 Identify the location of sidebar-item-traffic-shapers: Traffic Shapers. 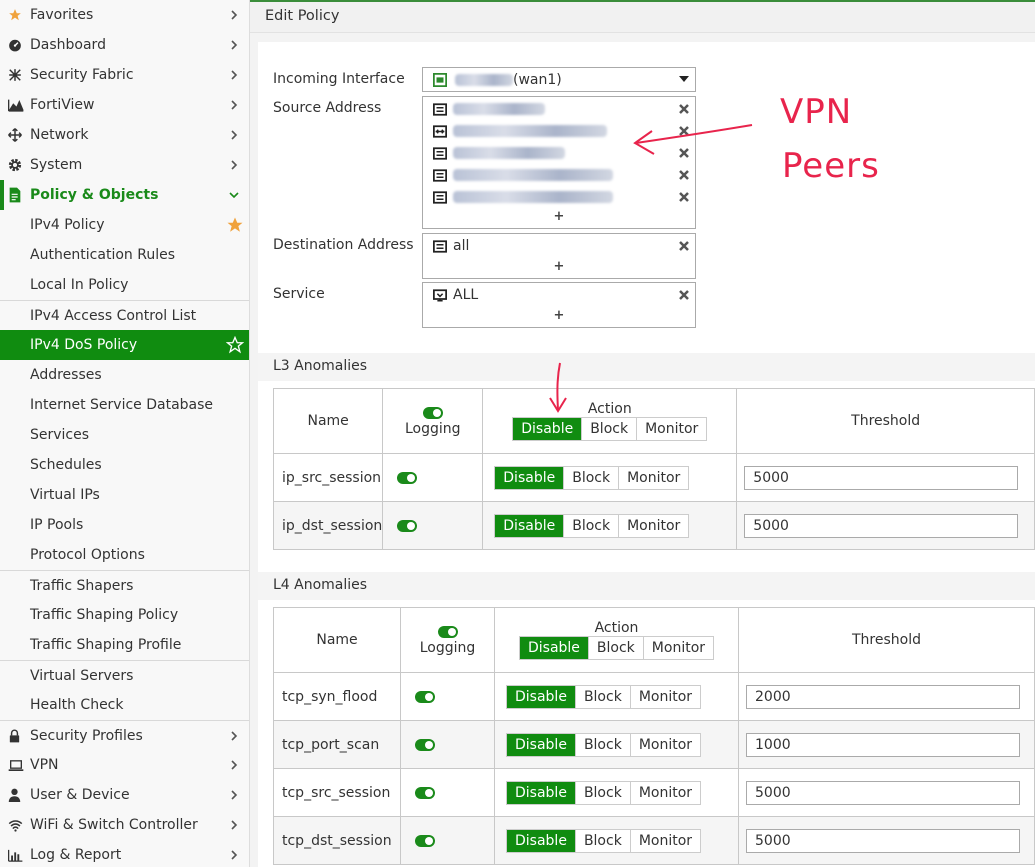
(124, 585).